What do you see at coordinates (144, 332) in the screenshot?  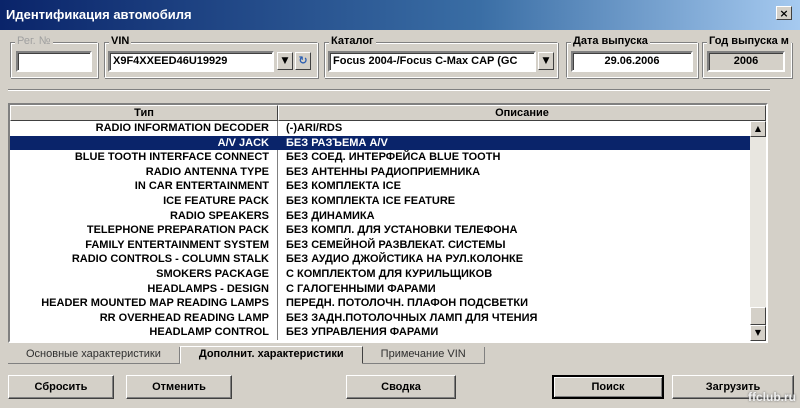 I see `cell-type: HEADLAMP CONTROL` at bounding box center [144, 332].